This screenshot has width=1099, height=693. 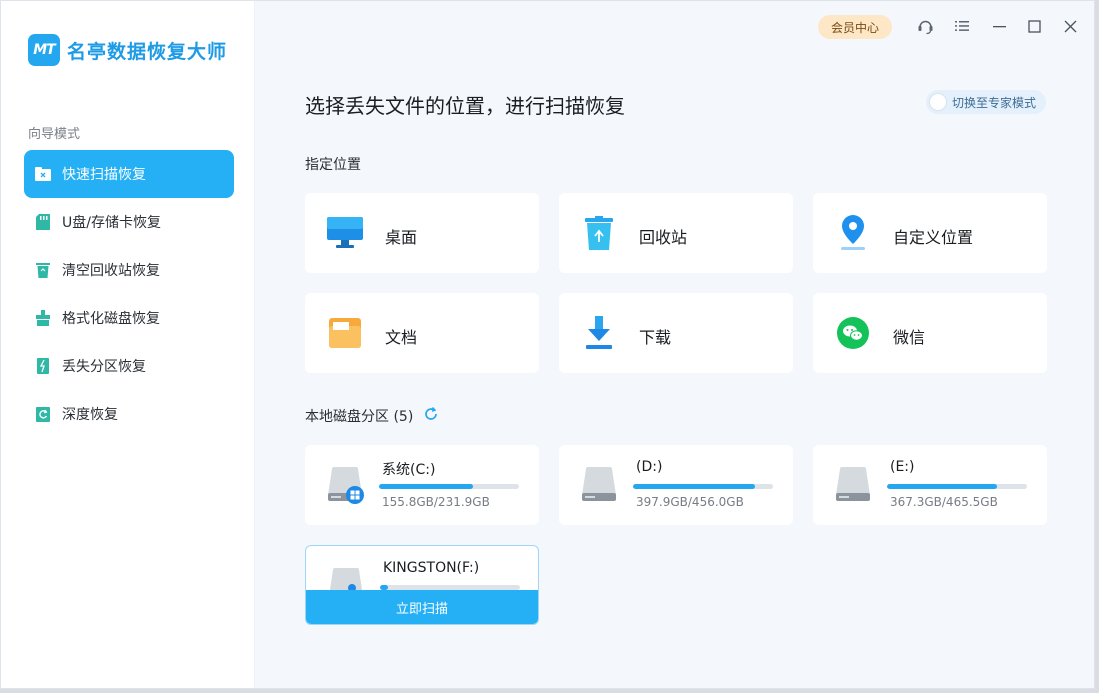 I want to click on vip-center-button: 会员中心, so click(x=855, y=27).